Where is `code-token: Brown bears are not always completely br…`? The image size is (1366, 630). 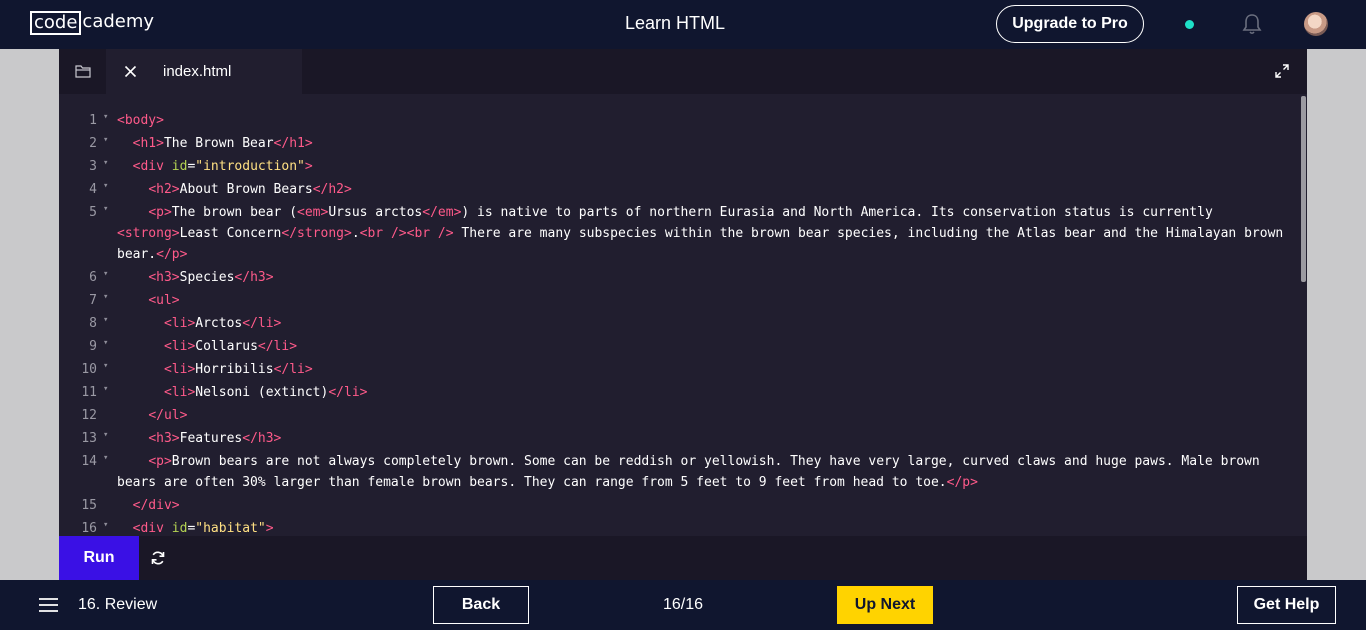 code-token: Brown bears are not always completely br… is located at coordinates (692, 472).